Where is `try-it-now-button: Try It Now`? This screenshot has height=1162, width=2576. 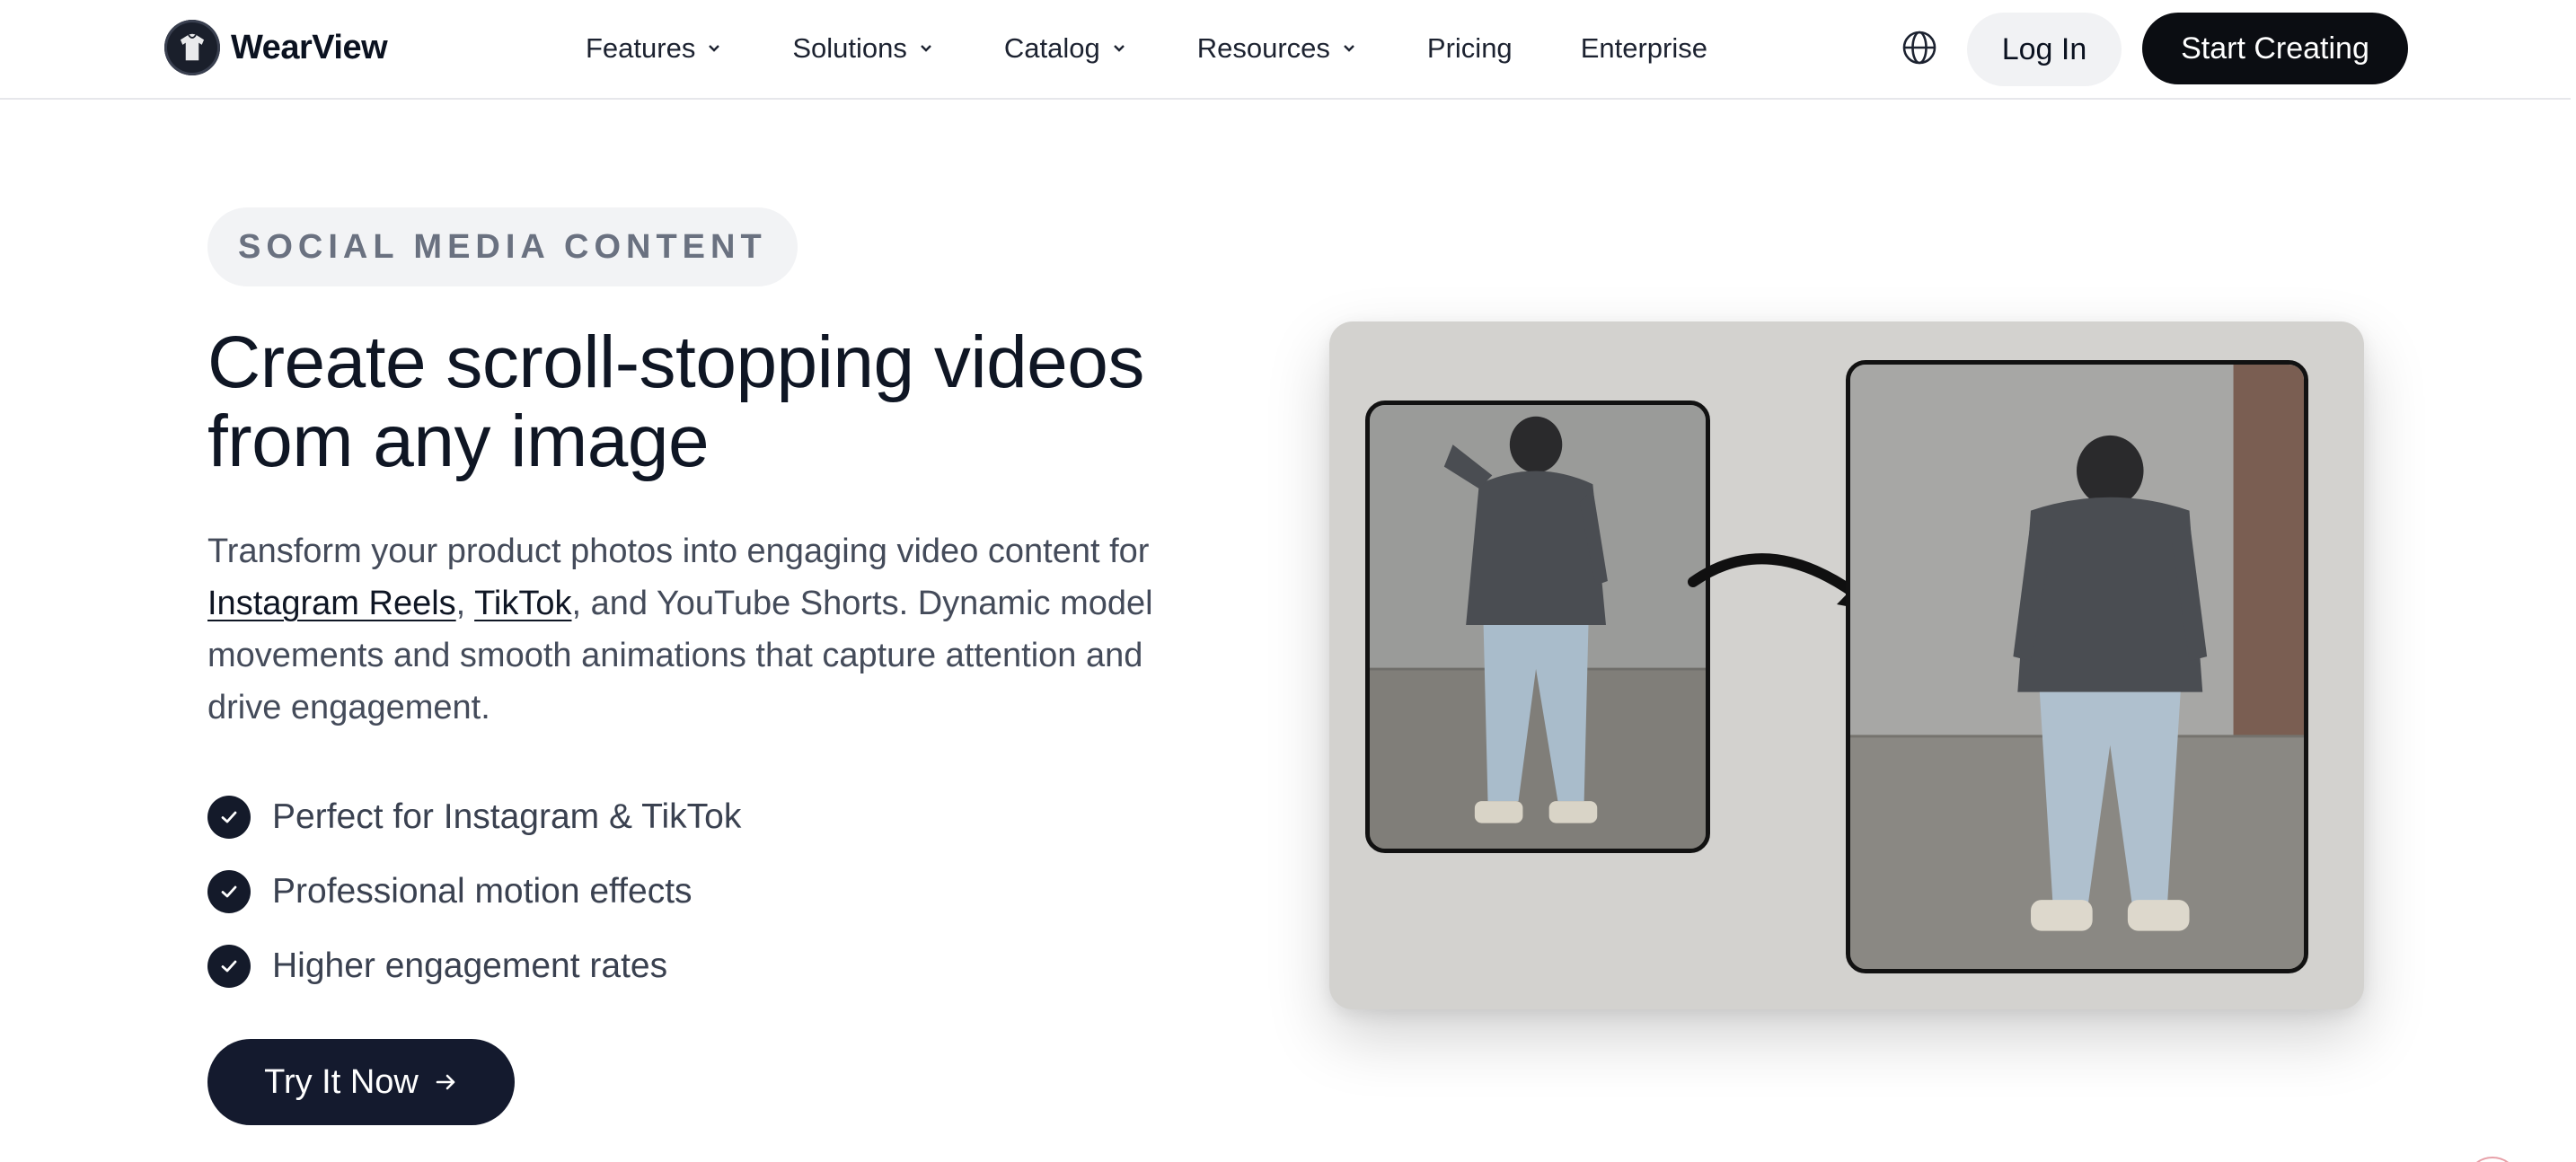 try-it-now-button: Try It Now is located at coordinates (361, 1082).